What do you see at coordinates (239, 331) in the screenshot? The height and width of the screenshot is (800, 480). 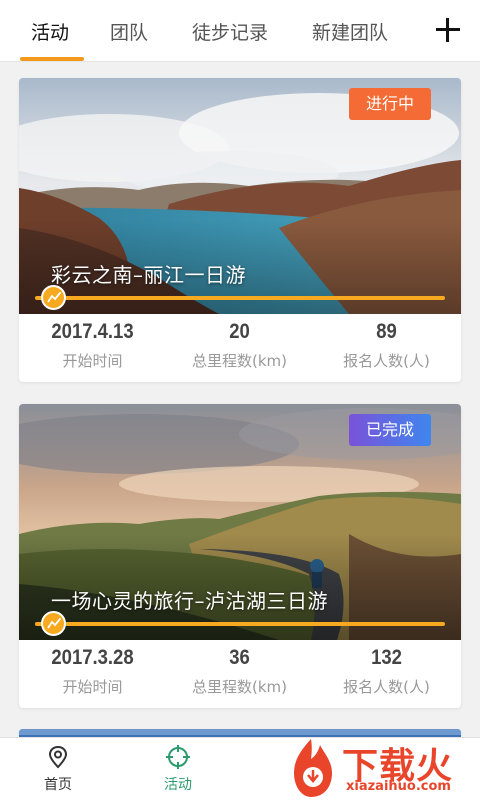 I see `distance-value: 20` at bounding box center [239, 331].